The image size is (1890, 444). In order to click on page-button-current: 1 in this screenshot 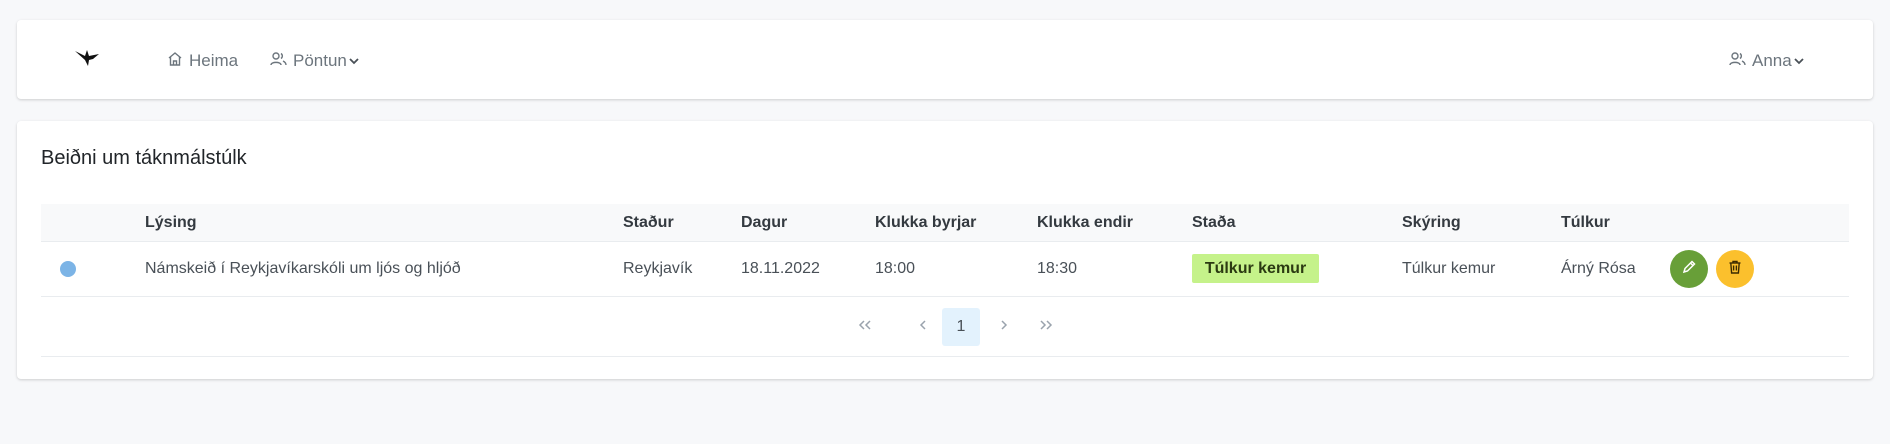, I will do `click(961, 327)`.